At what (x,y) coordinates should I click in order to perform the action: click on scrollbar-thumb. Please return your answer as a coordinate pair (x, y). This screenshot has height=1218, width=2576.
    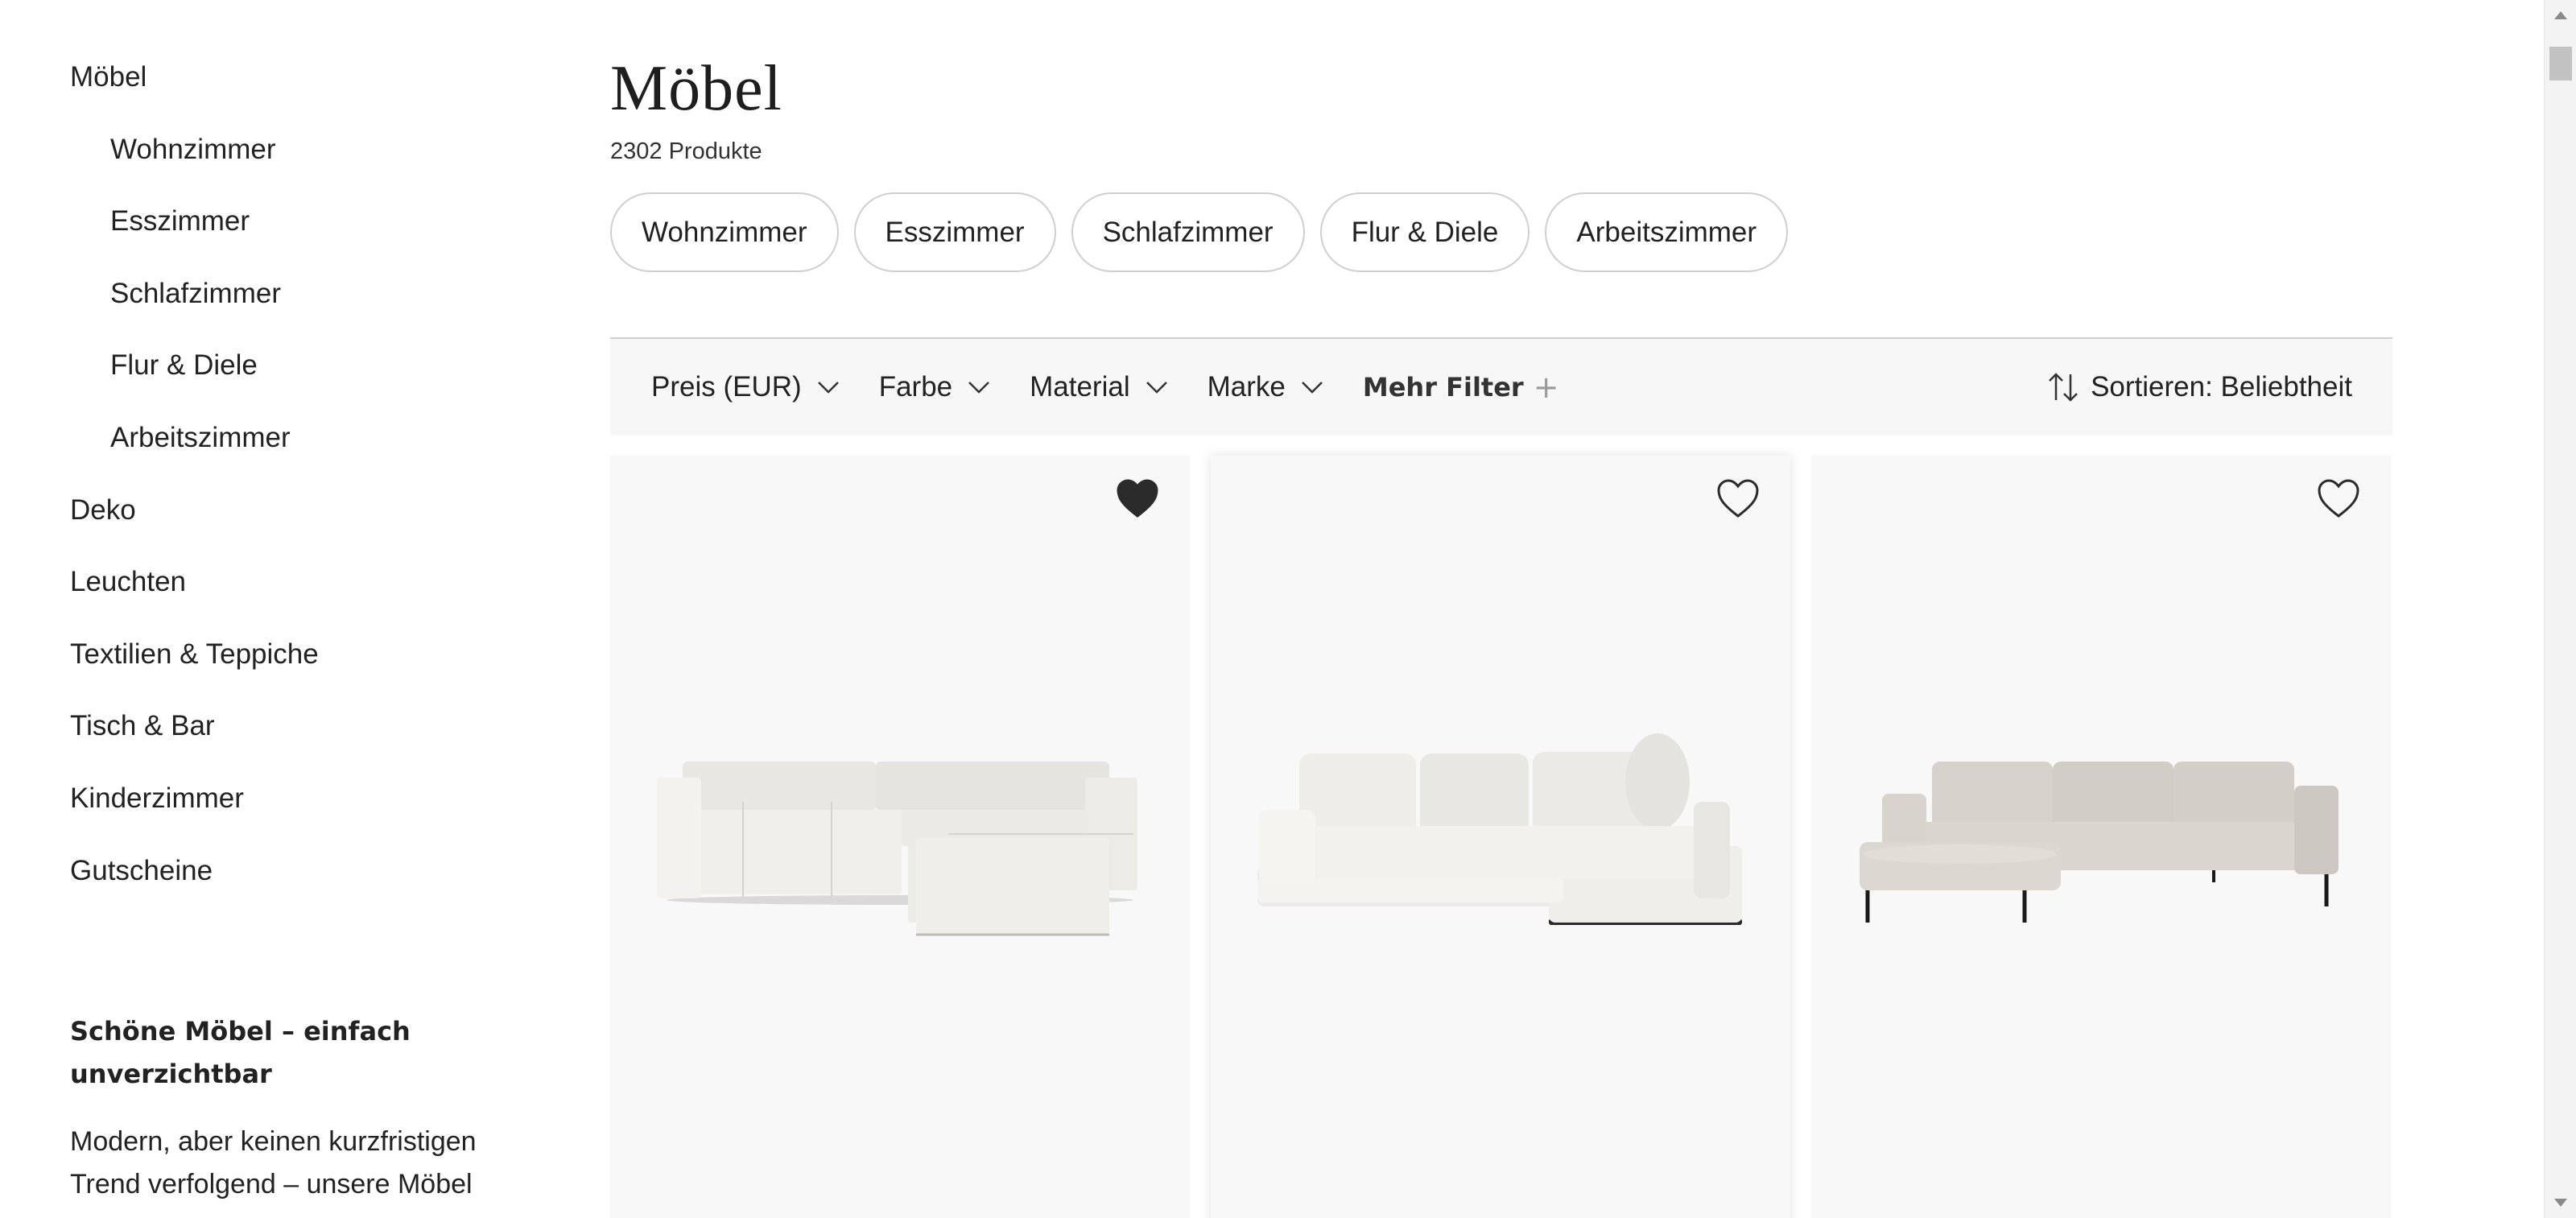
    Looking at the image, I should click on (2560, 64).